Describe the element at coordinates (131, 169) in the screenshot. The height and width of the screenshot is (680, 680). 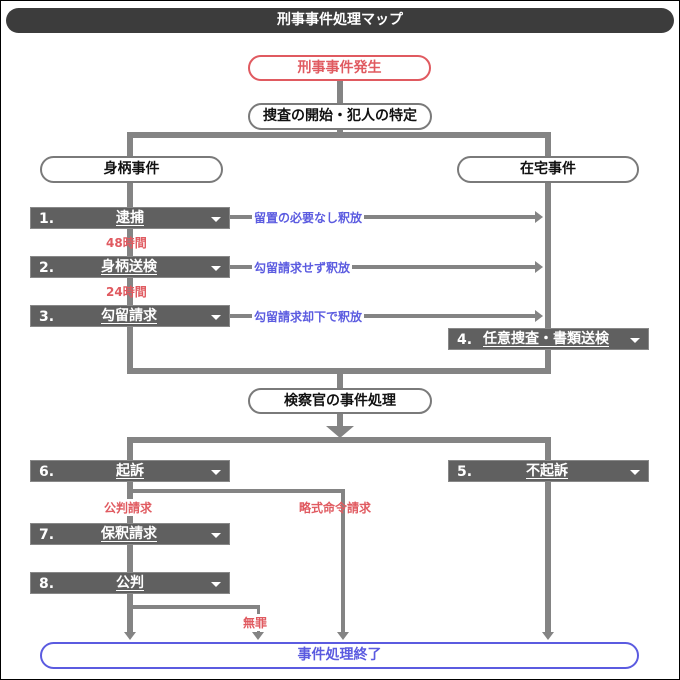
I see `node-custody-case: 身柄事件` at that location.